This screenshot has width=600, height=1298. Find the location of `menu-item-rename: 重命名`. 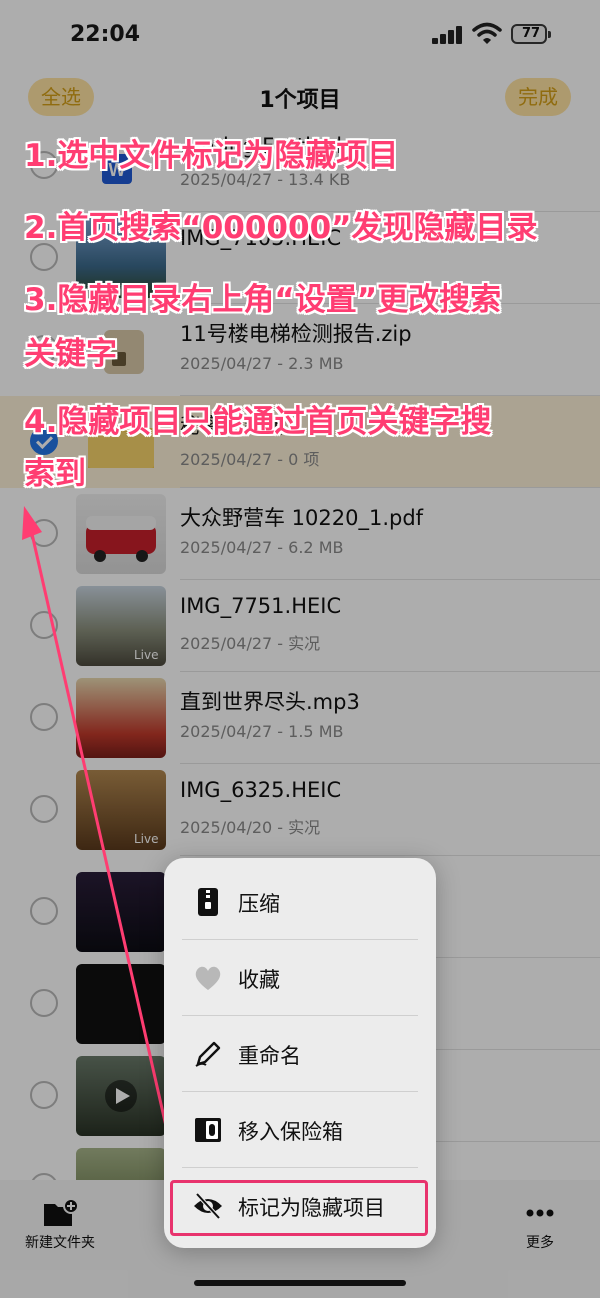

menu-item-rename: 重命名 is located at coordinates (300, 1054).